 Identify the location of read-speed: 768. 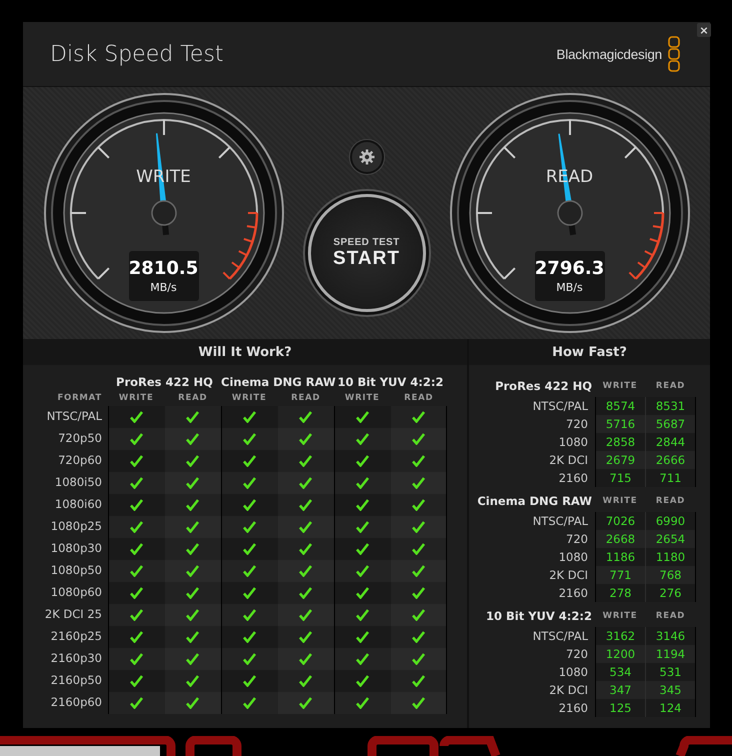
(670, 575).